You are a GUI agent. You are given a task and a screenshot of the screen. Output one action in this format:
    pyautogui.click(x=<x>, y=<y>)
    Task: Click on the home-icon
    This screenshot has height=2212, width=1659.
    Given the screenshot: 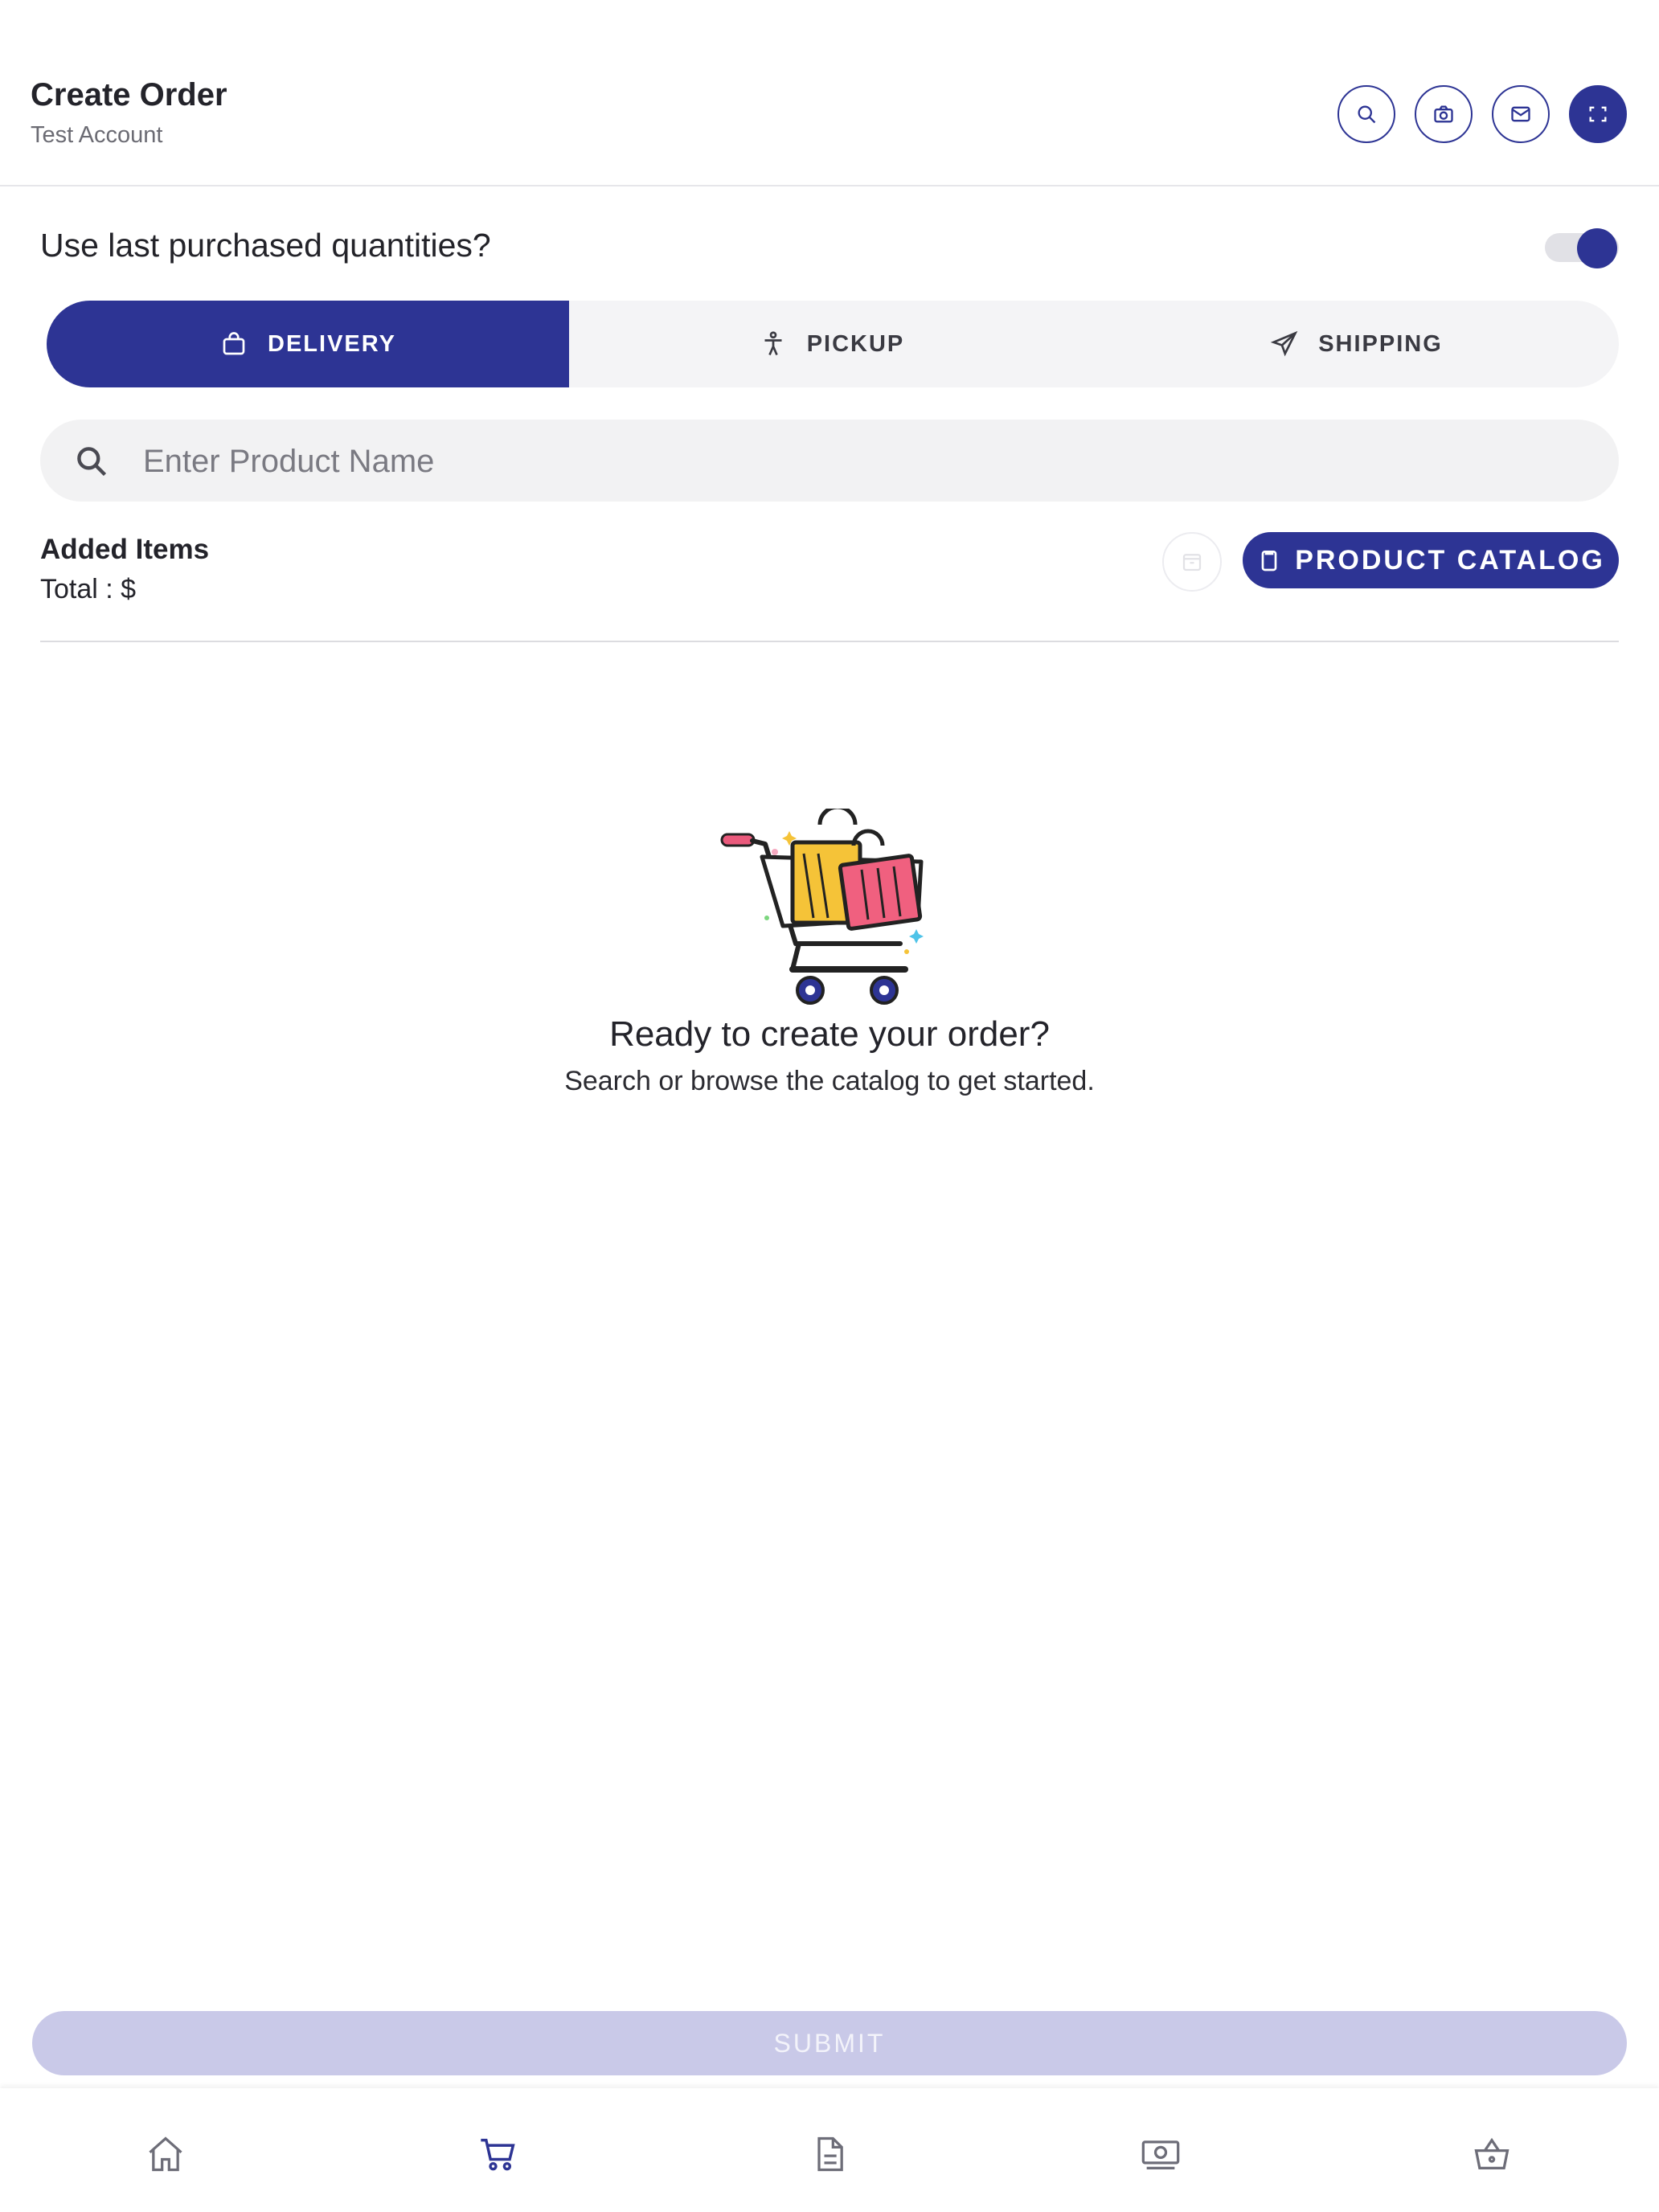 What is the action you would take?
    pyautogui.click(x=165, y=2154)
    